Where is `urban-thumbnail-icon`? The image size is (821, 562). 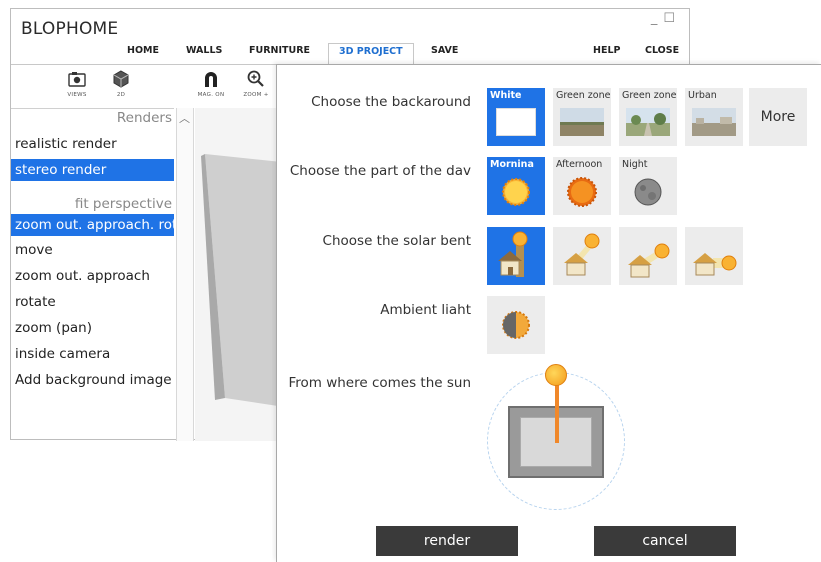
urban-thumbnail-icon is located at coordinates (714, 122).